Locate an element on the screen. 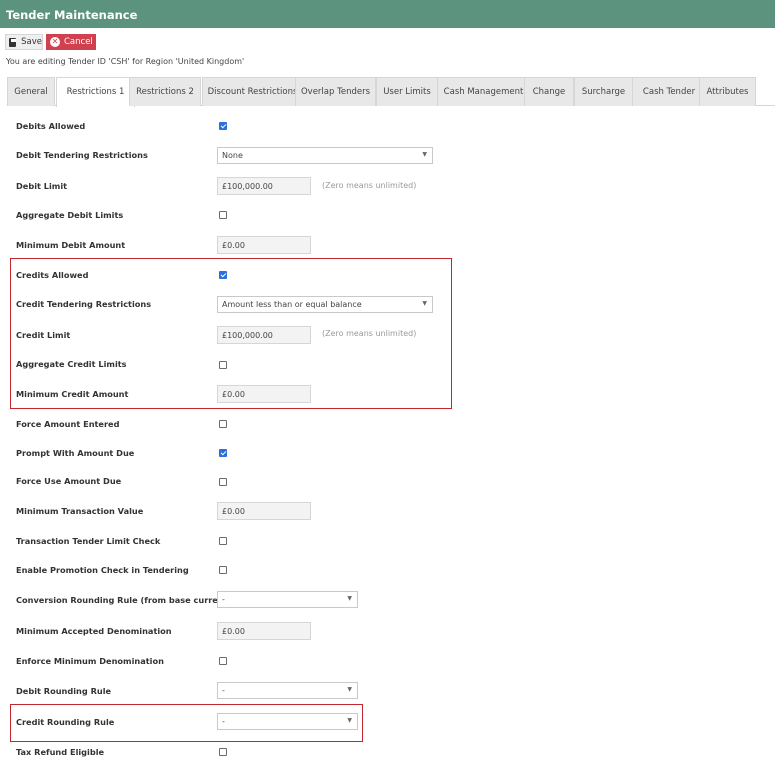  aggregate-credit-limits-checkbox is located at coordinates (223, 365).